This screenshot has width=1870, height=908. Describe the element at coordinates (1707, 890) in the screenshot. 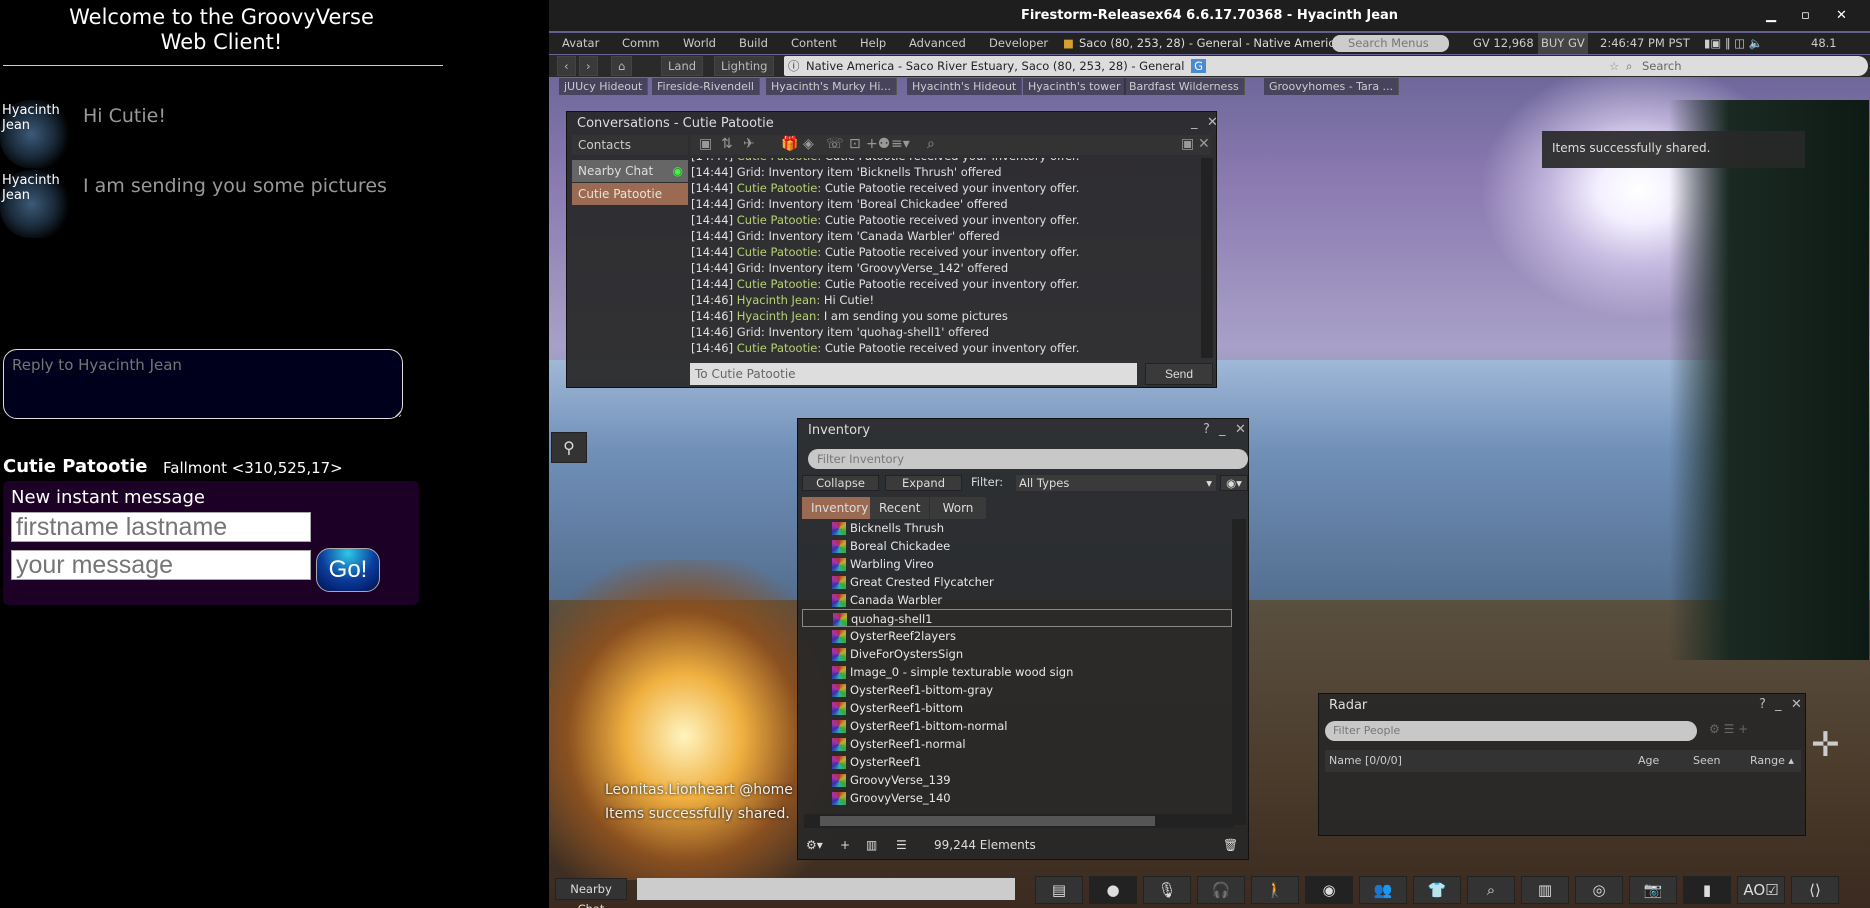

I see `inventory-icon: ▮` at that location.